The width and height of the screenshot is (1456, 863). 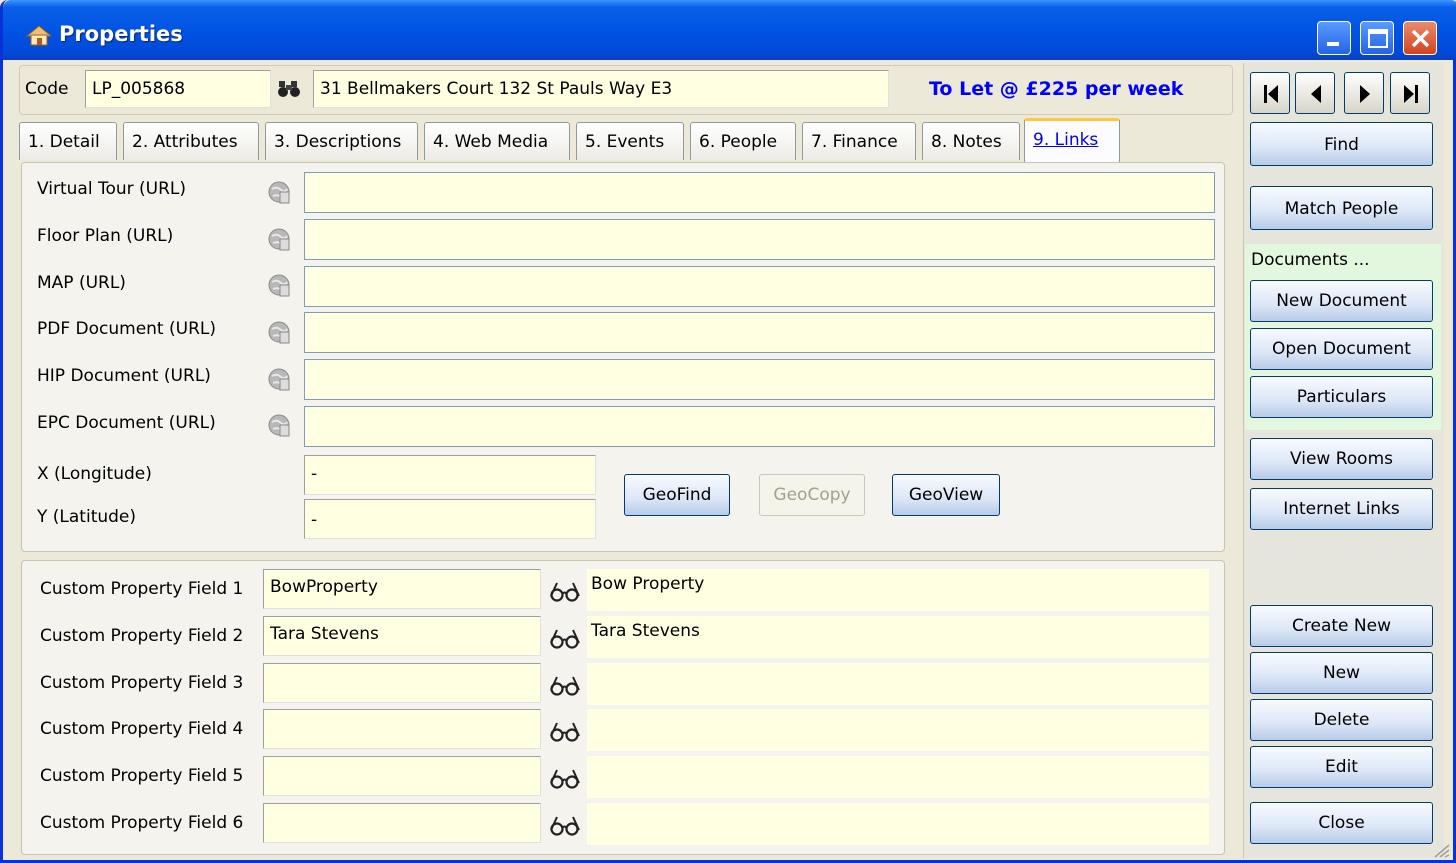 What do you see at coordinates (142, 776) in the screenshot?
I see `custom-field-5-label: Custom Property Field 5` at bounding box center [142, 776].